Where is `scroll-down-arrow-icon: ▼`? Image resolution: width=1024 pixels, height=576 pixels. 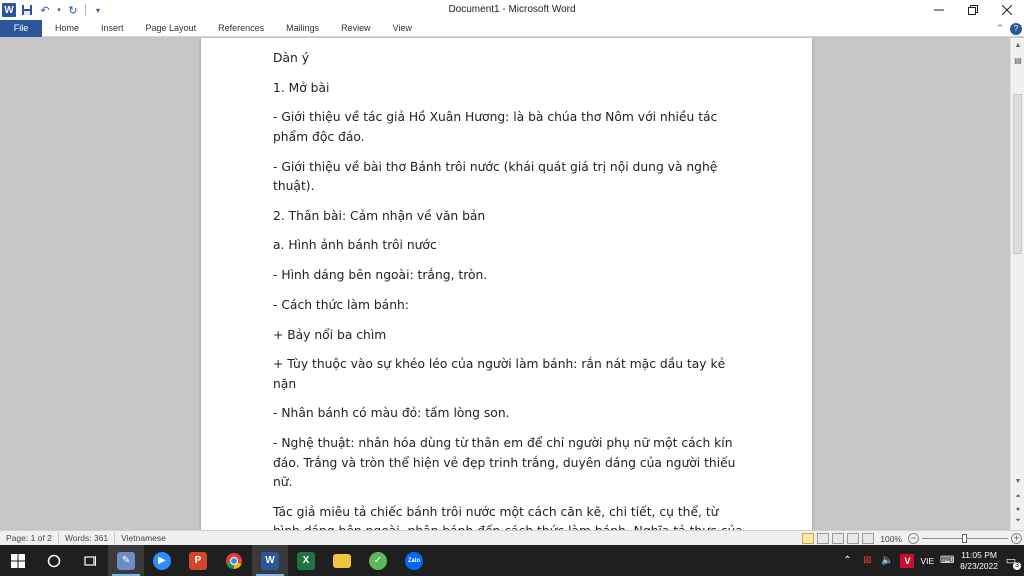
scroll-down-arrow-icon: ▼ is located at coordinates (1017, 481).